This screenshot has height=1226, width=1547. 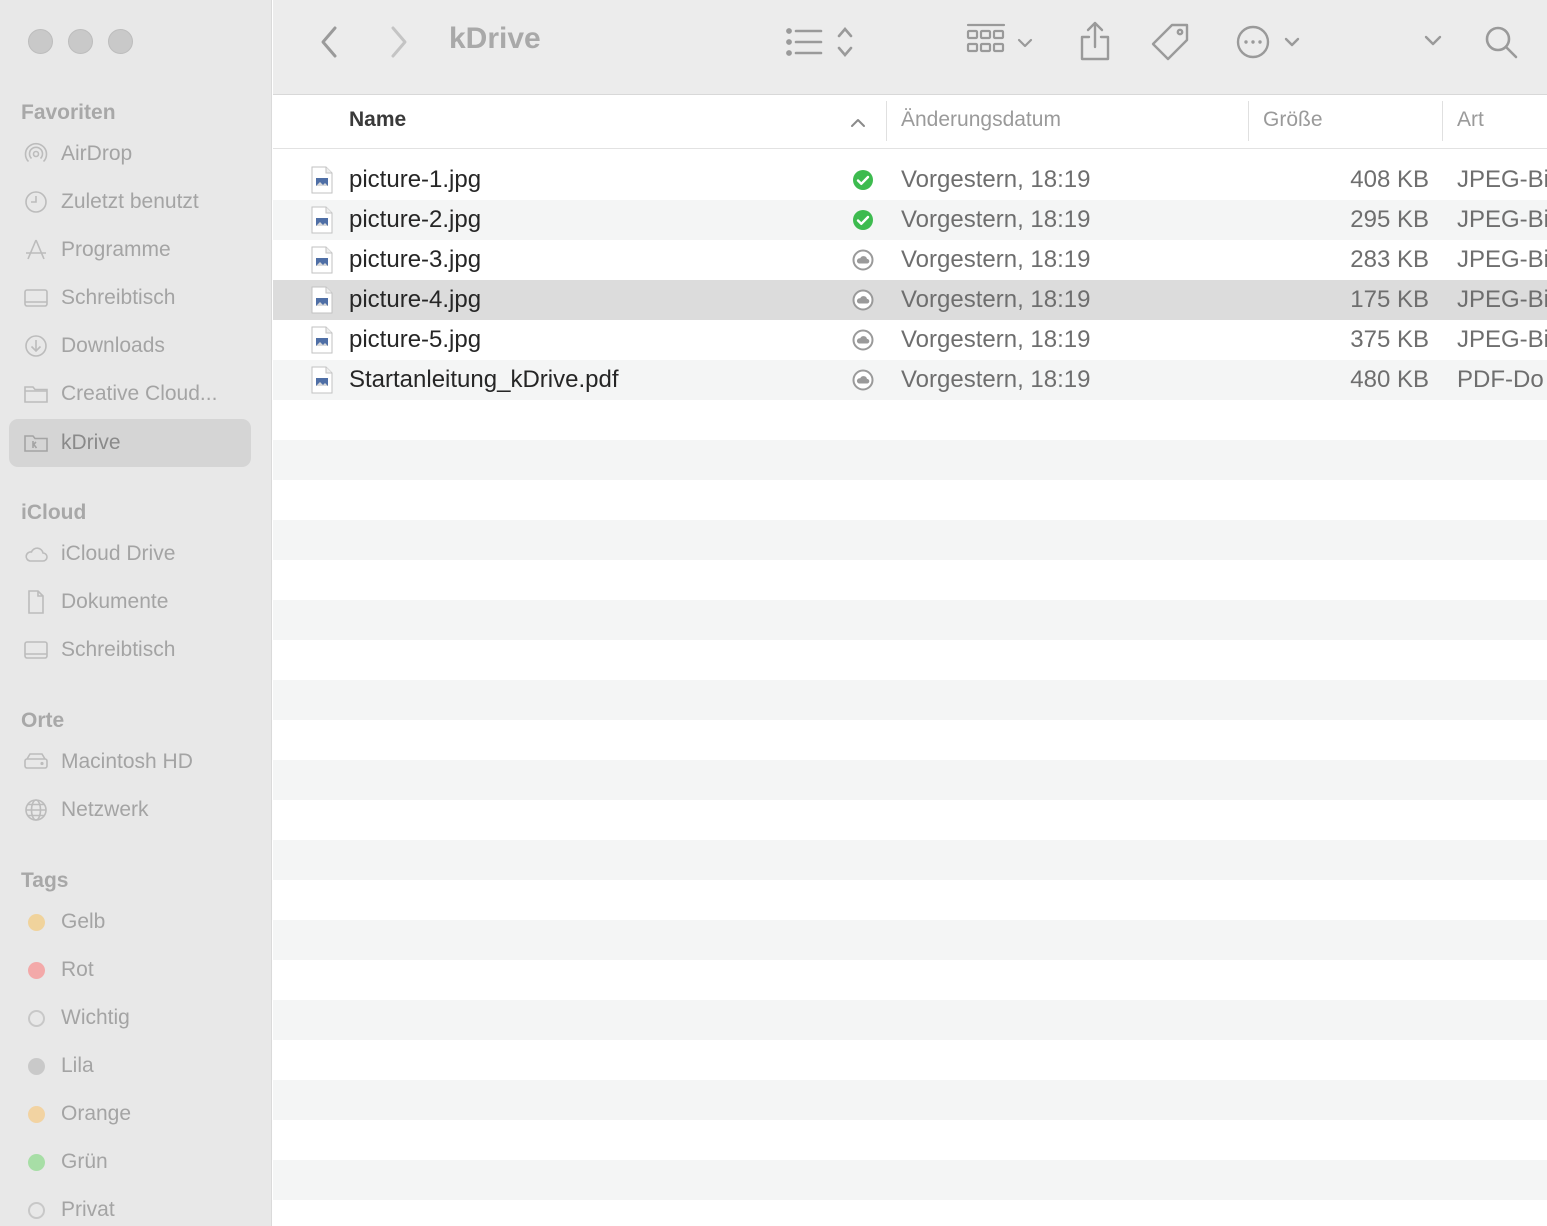 What do you see at coordinates (863, 300) in the screenshot?
I see `cloud-only-icon` at bounding box center [863, 300].